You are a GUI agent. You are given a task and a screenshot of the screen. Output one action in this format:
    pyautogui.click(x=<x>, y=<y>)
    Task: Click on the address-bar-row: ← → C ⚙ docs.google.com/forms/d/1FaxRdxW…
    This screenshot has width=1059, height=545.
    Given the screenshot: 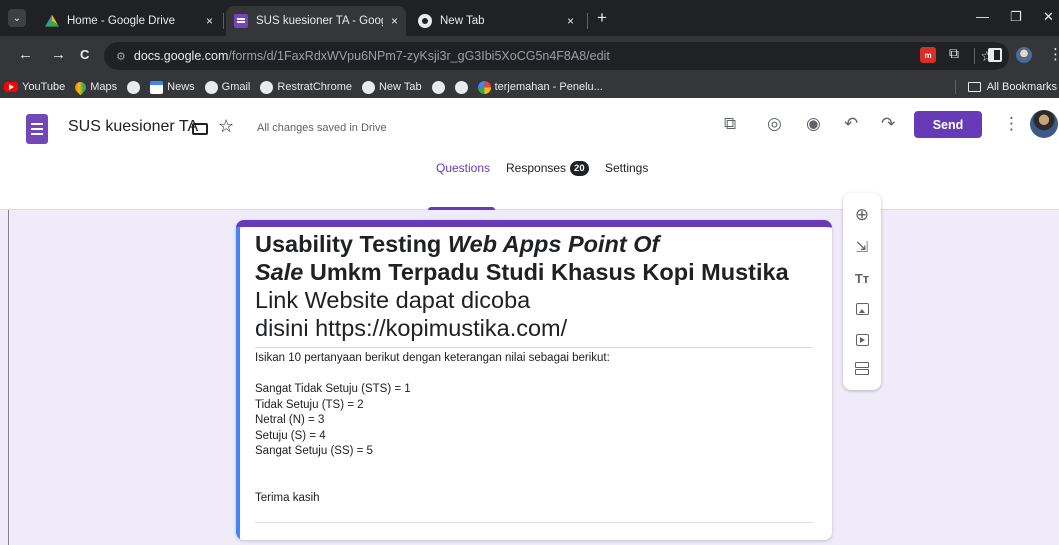 What is the action you would take?
    pyautogui.click(x=529, y=56)
    